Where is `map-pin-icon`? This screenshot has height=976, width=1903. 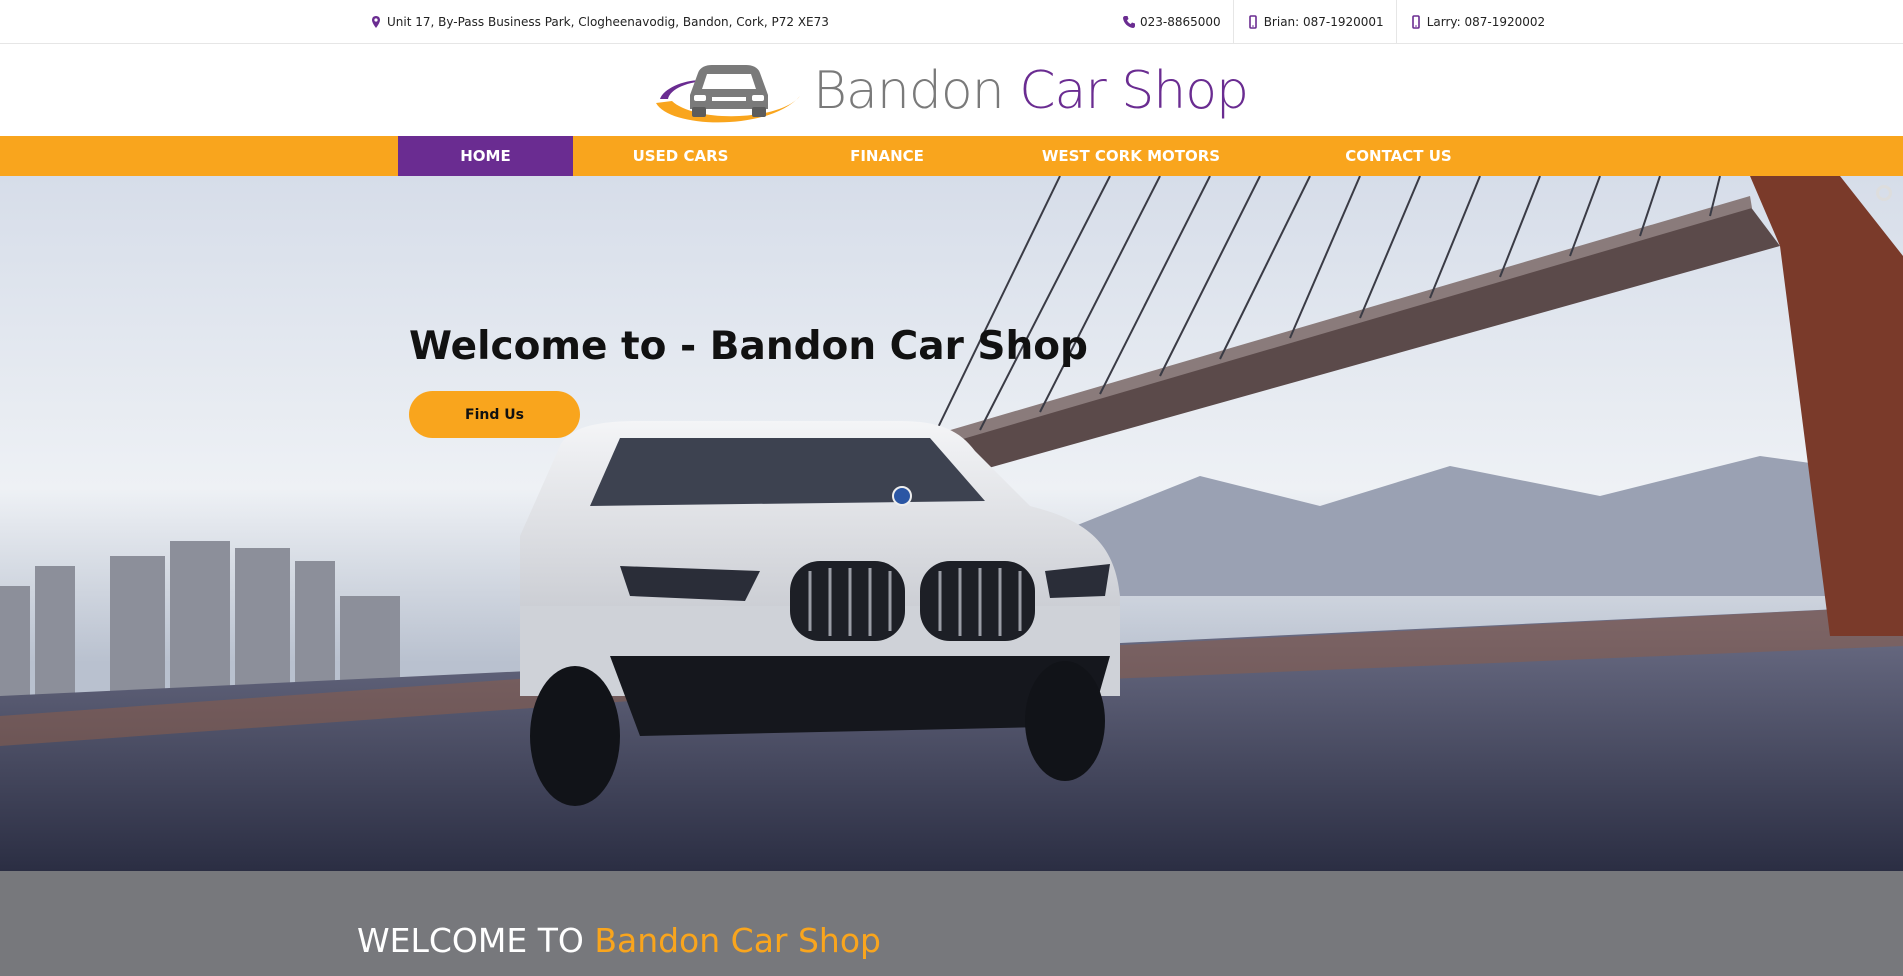
map-pin-icon is located at coordinates (376, 22).